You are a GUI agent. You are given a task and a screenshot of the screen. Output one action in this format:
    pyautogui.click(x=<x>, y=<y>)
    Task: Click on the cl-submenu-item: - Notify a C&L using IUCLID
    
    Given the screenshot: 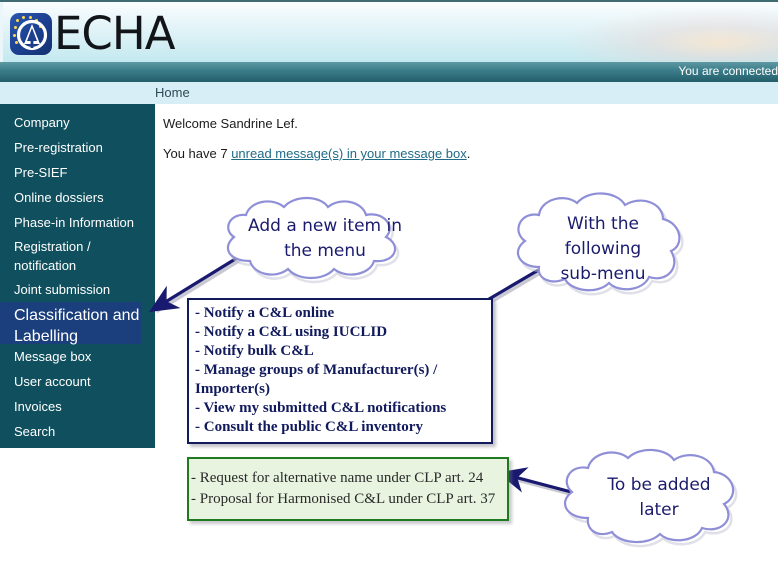 What is the action you would take?
    pyautogui.click(x=340, y=332)
    